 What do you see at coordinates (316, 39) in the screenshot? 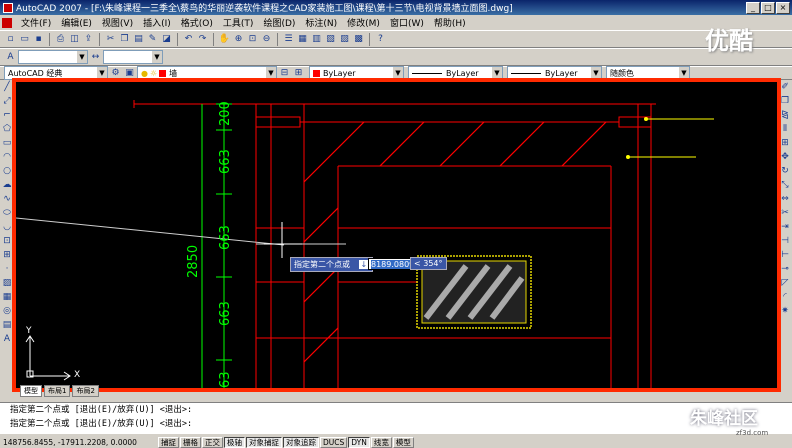
I see `tool-palettes-icon: ▥` at bounding box center [316, 39].